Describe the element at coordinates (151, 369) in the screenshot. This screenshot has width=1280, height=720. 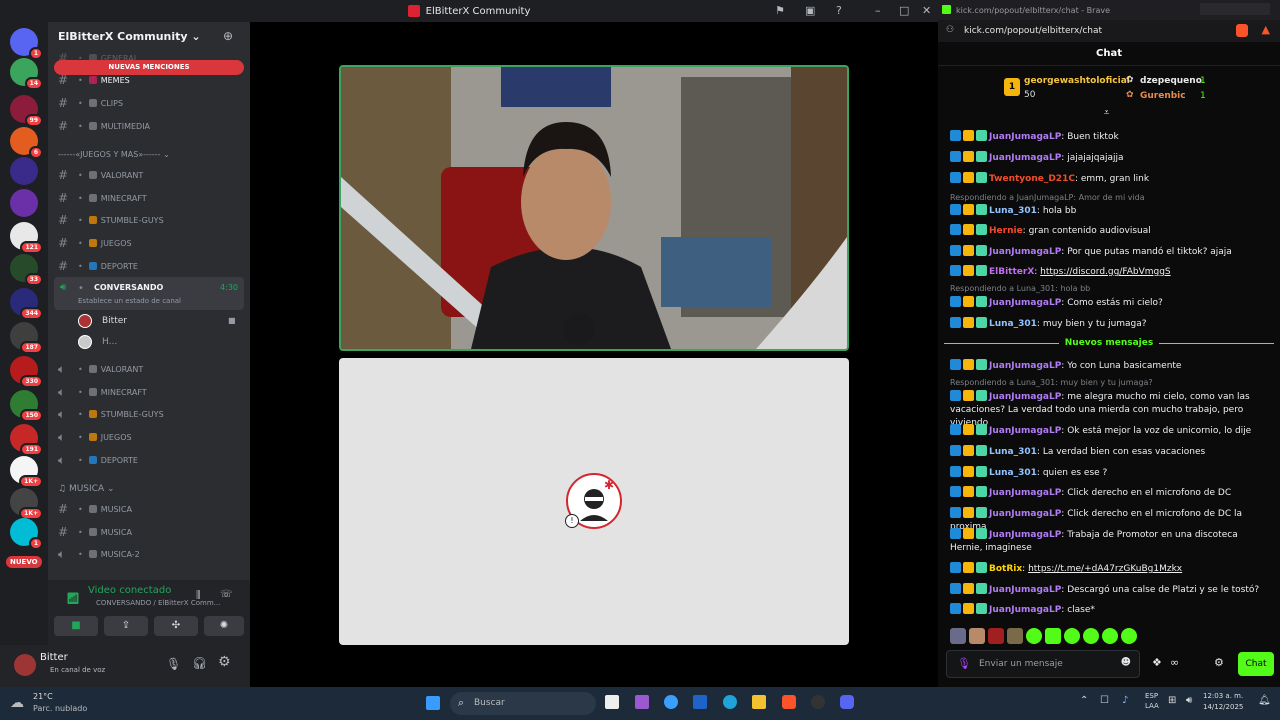
I see `voice-valorant: 🔈︎ • VALORANT` at that location.